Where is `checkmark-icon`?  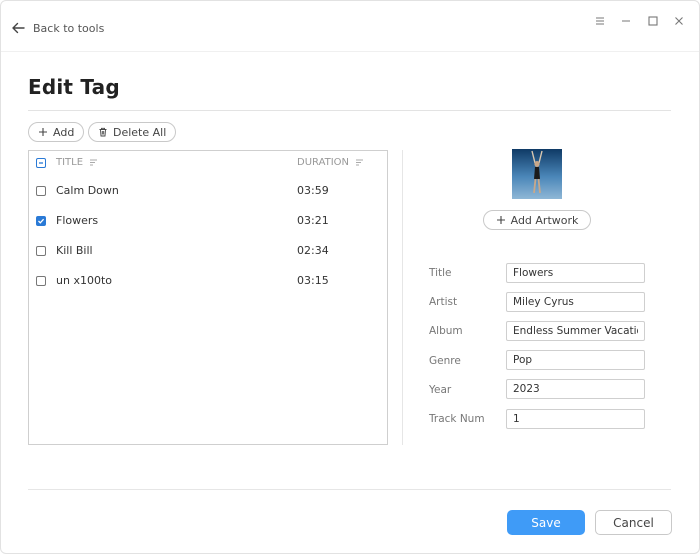 checkmark-icon is located at coordinates (41, 221).